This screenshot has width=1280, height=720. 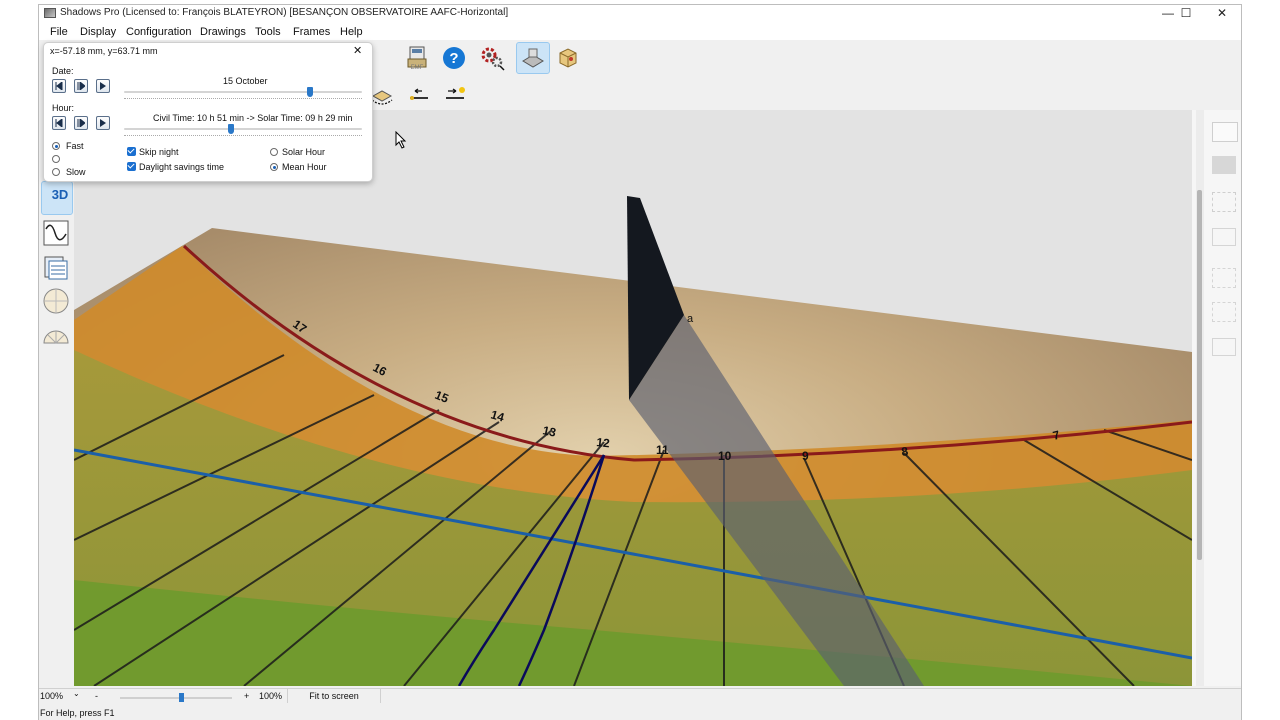 What do you see at coordinates (271, 696) in the screenshot?
I see `zoom-value: 100%` at bounding box center [271, 696].